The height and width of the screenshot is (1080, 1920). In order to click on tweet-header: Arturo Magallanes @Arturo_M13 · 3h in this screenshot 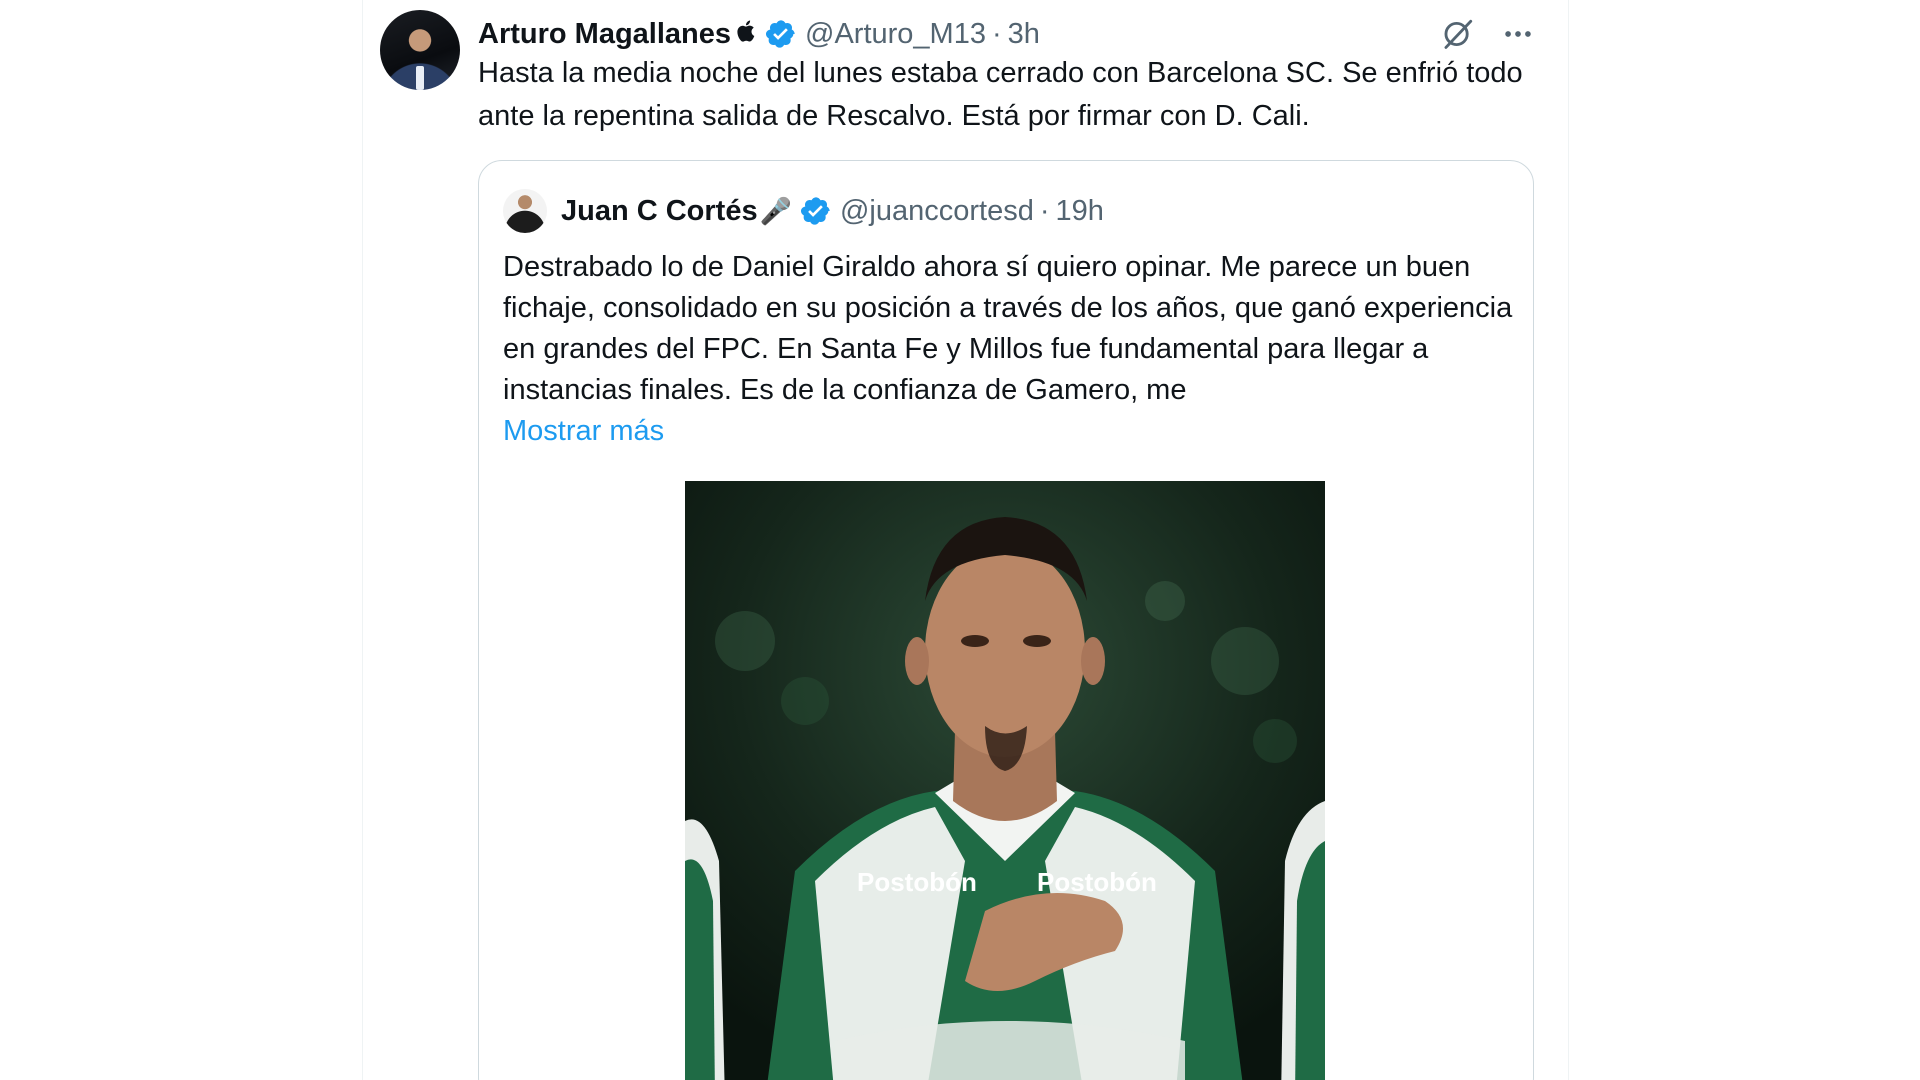, I will do `click(759, 34)`.